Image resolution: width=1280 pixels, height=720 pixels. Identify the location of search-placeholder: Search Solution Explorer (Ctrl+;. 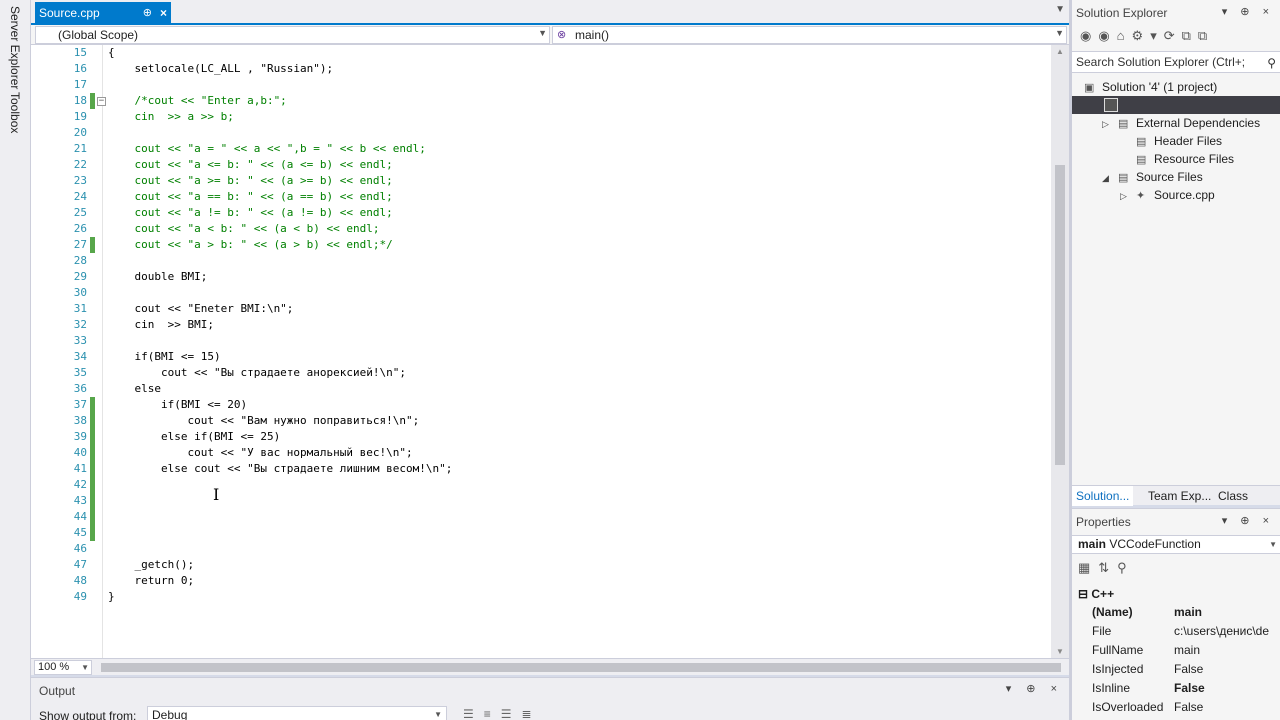
(1161, 62).